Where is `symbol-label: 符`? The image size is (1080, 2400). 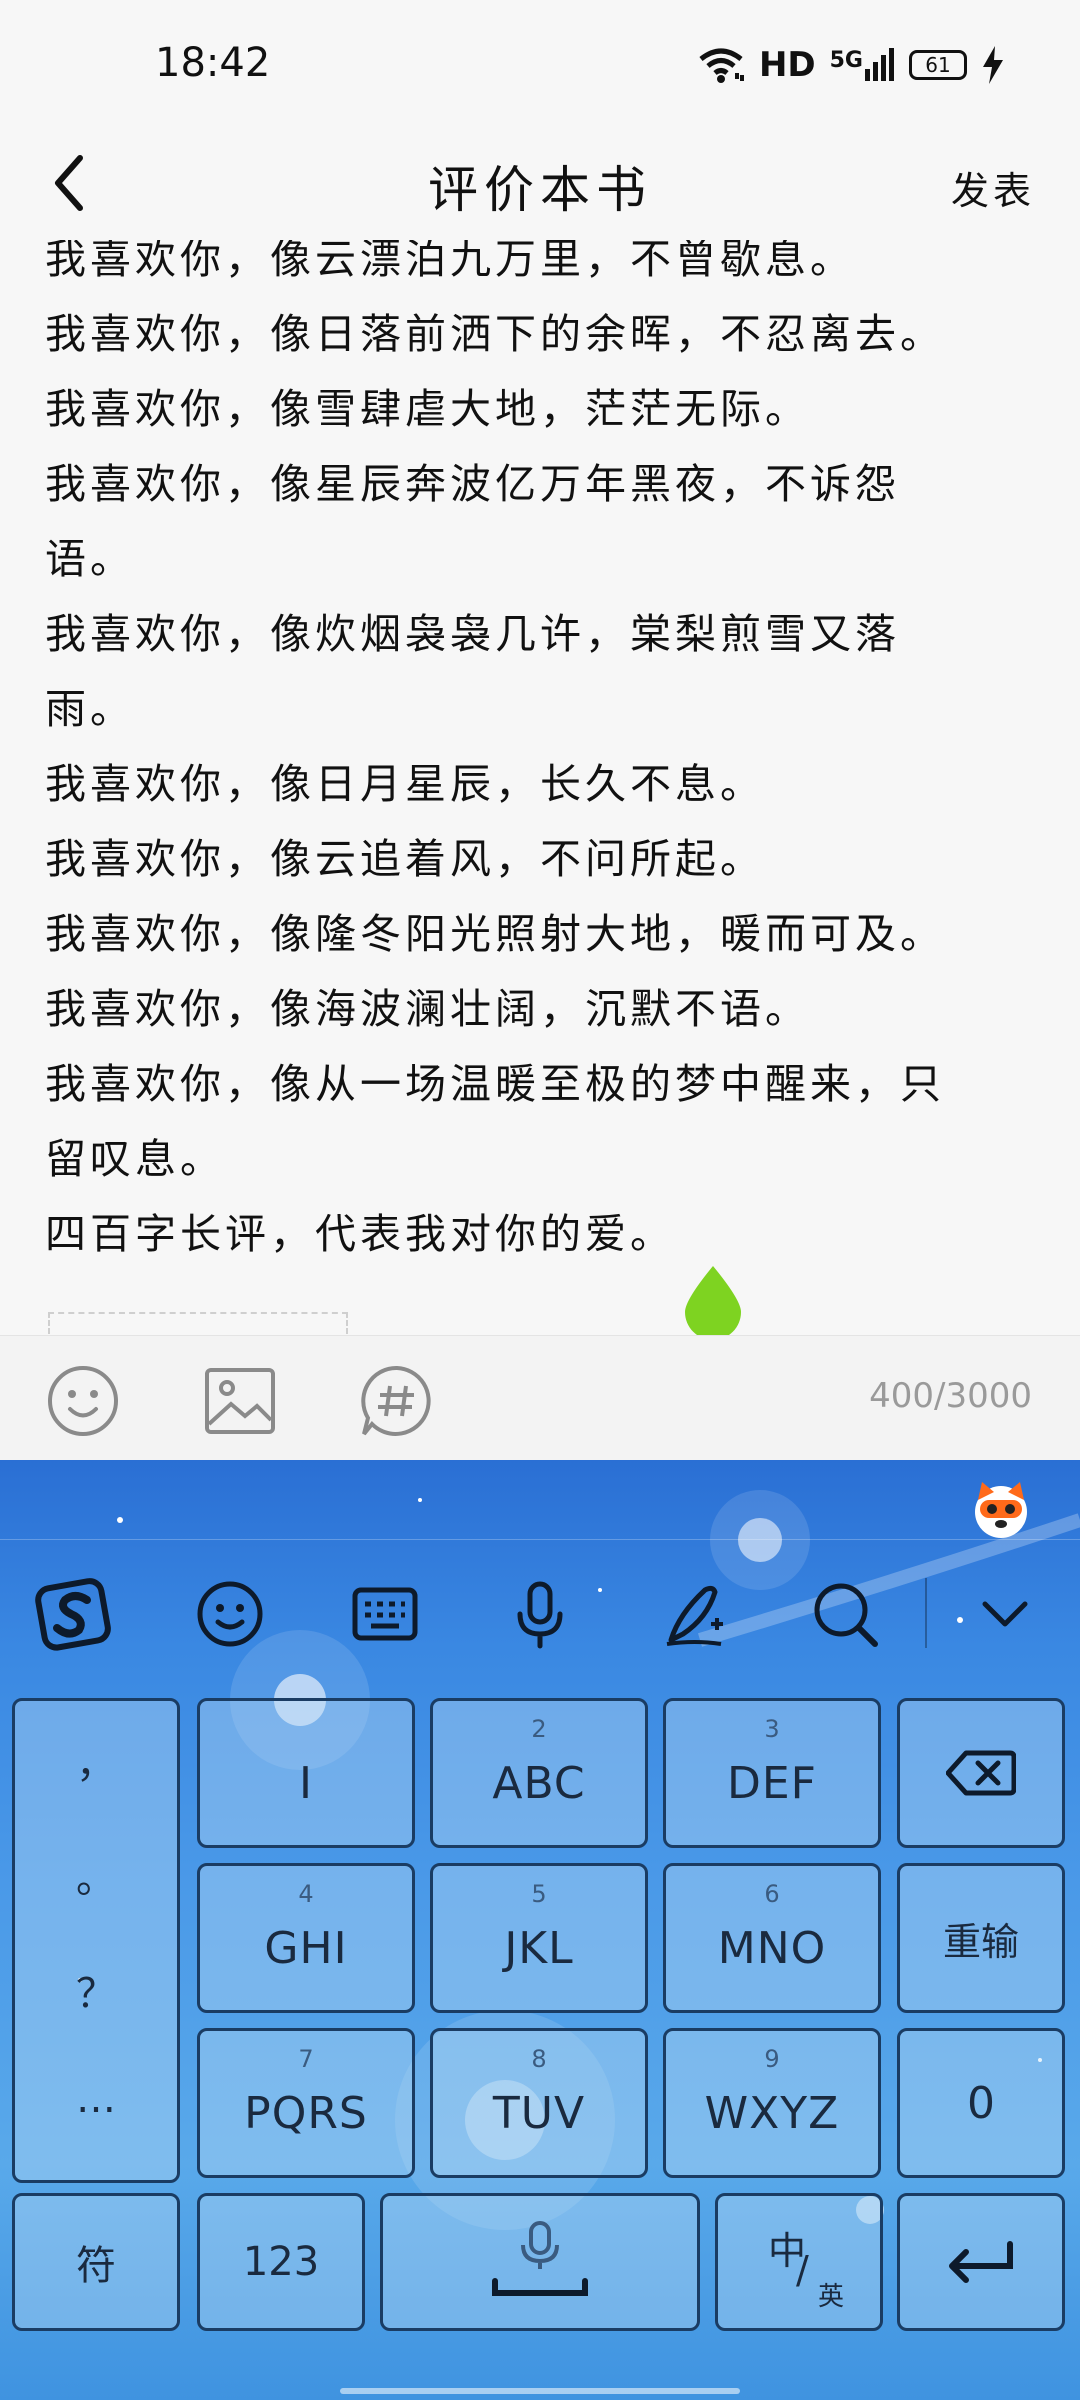 symbol-label: 符 is located at coordinates (96, 2266).